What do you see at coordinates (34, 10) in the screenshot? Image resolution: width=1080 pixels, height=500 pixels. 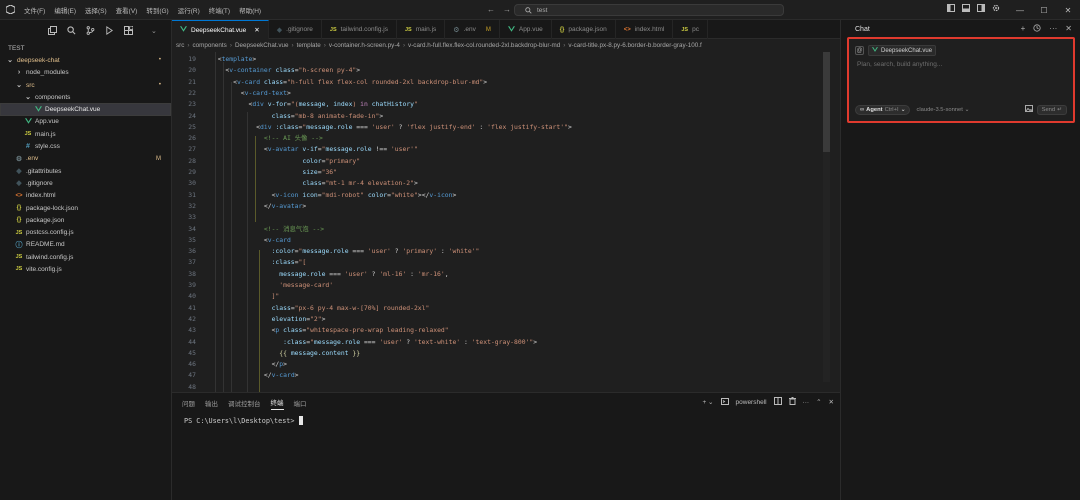 I see `menu-item: 文件(F)` at bounding box center [34, 10].